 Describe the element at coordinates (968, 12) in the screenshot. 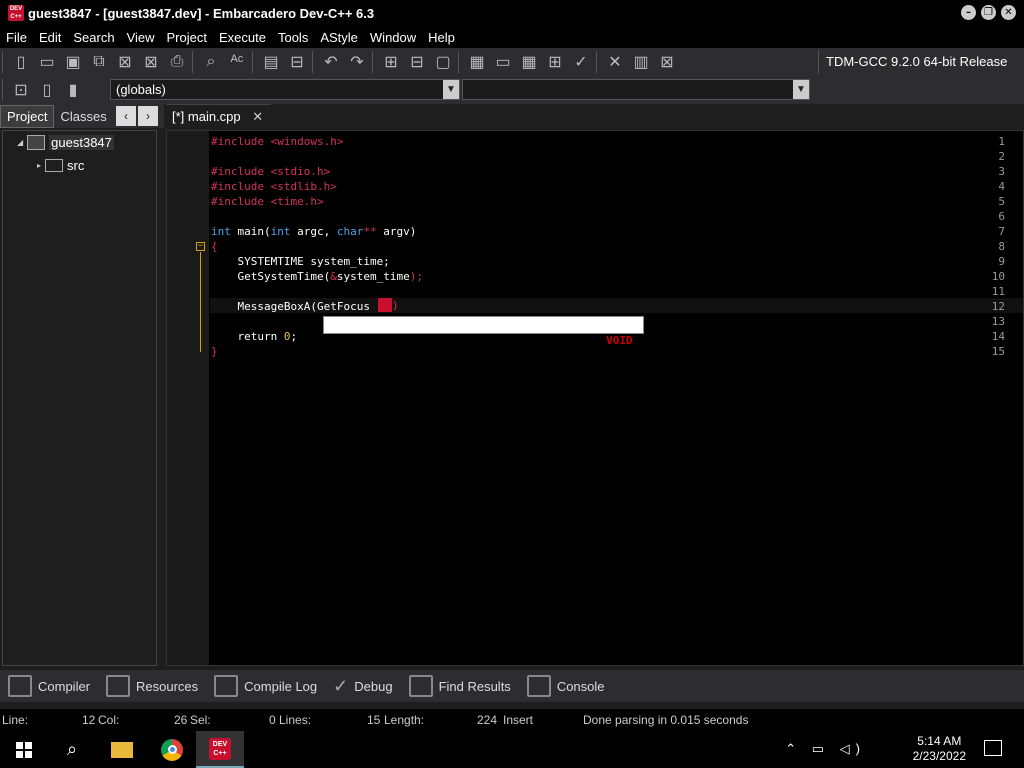

I see `minimize-button: –` at that location.